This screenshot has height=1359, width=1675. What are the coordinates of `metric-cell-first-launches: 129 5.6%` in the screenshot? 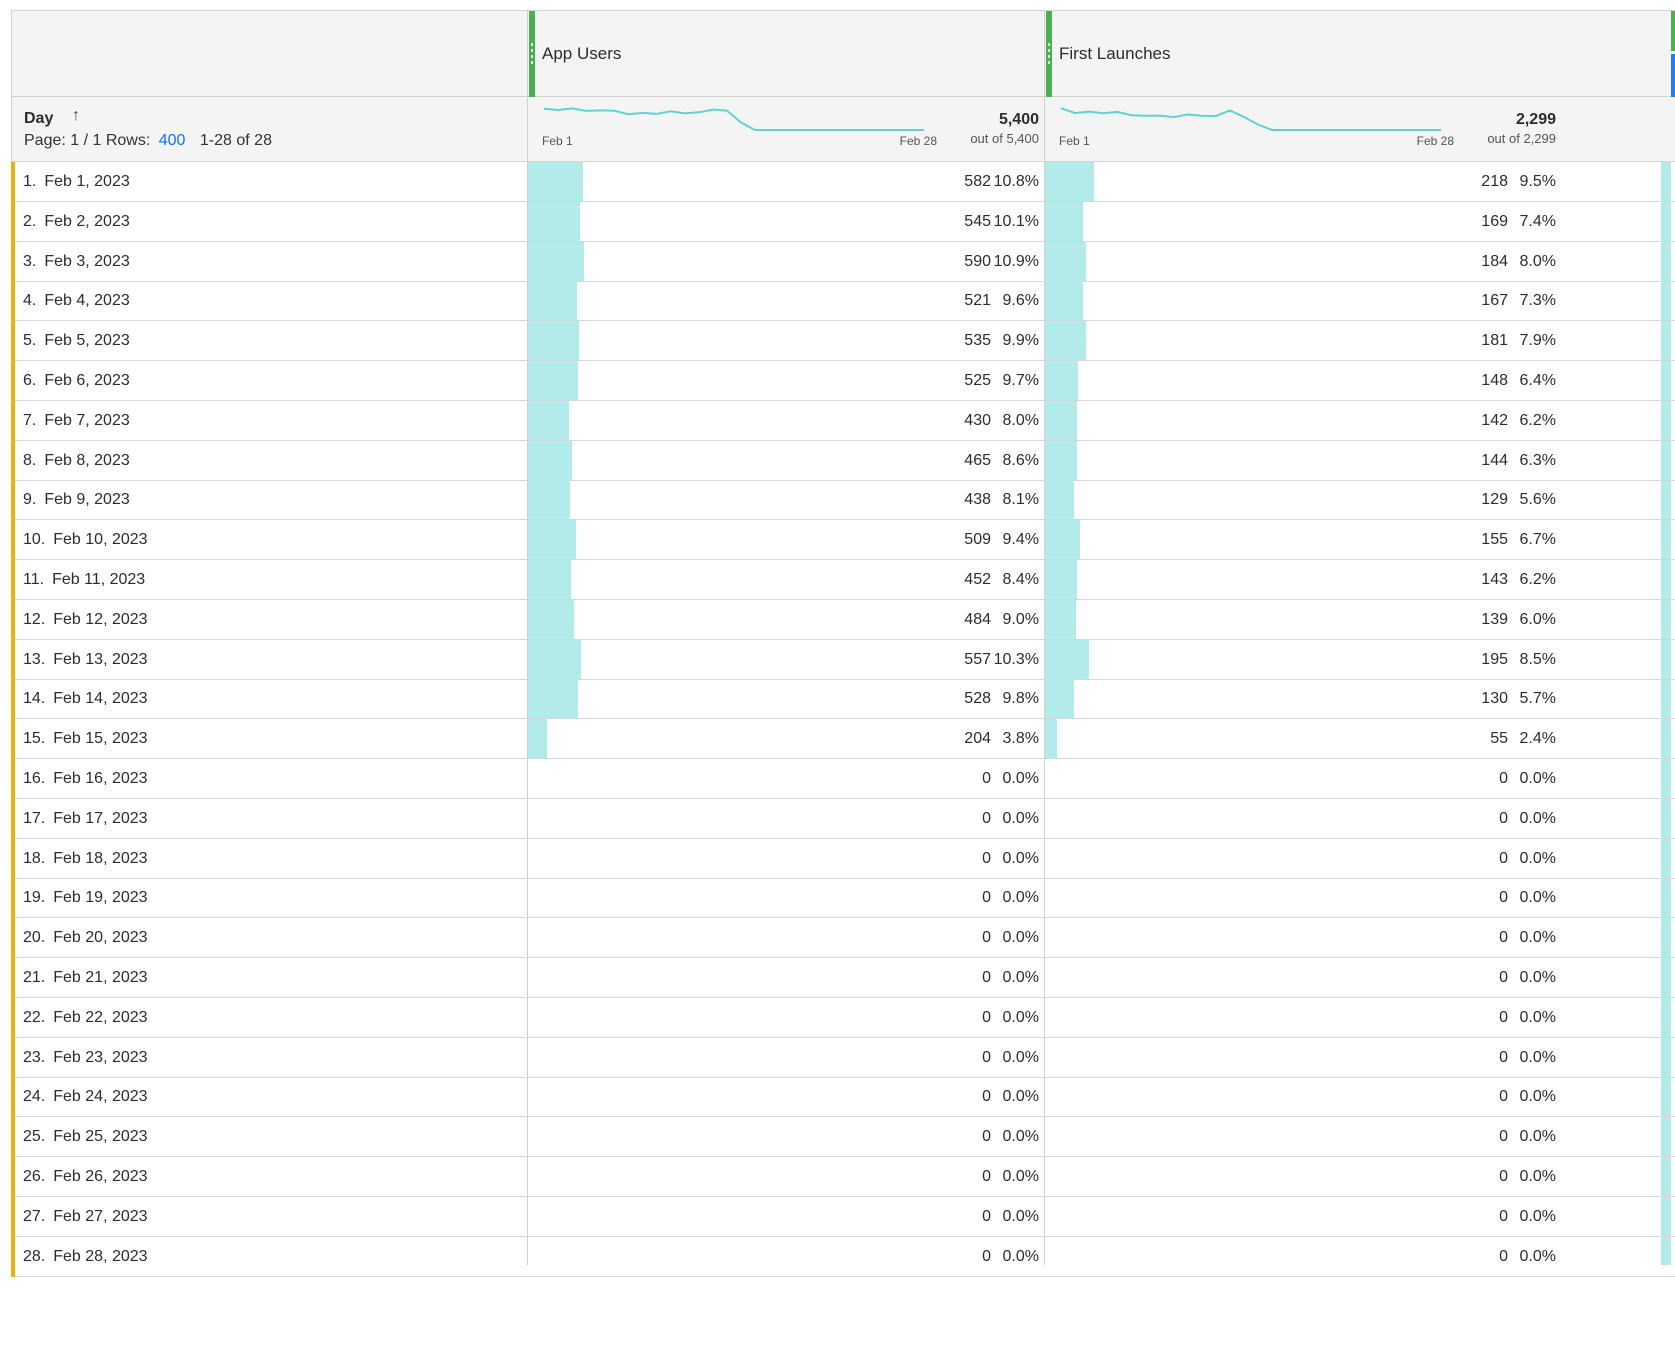 It's located at (1303, 500).